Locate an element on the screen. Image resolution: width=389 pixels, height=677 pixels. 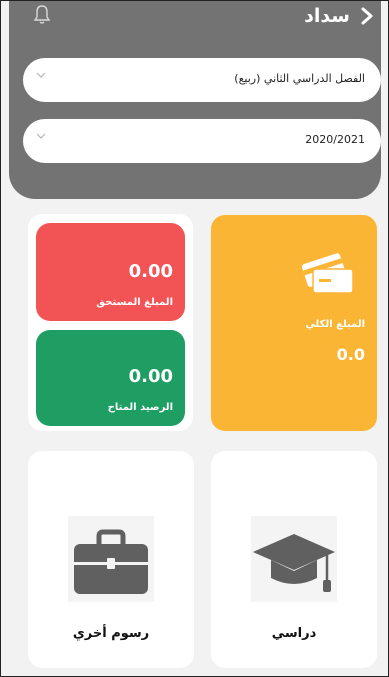
total-amount-tile: المبلغ الكلي 0.0 is located at coordinates (294, 323).